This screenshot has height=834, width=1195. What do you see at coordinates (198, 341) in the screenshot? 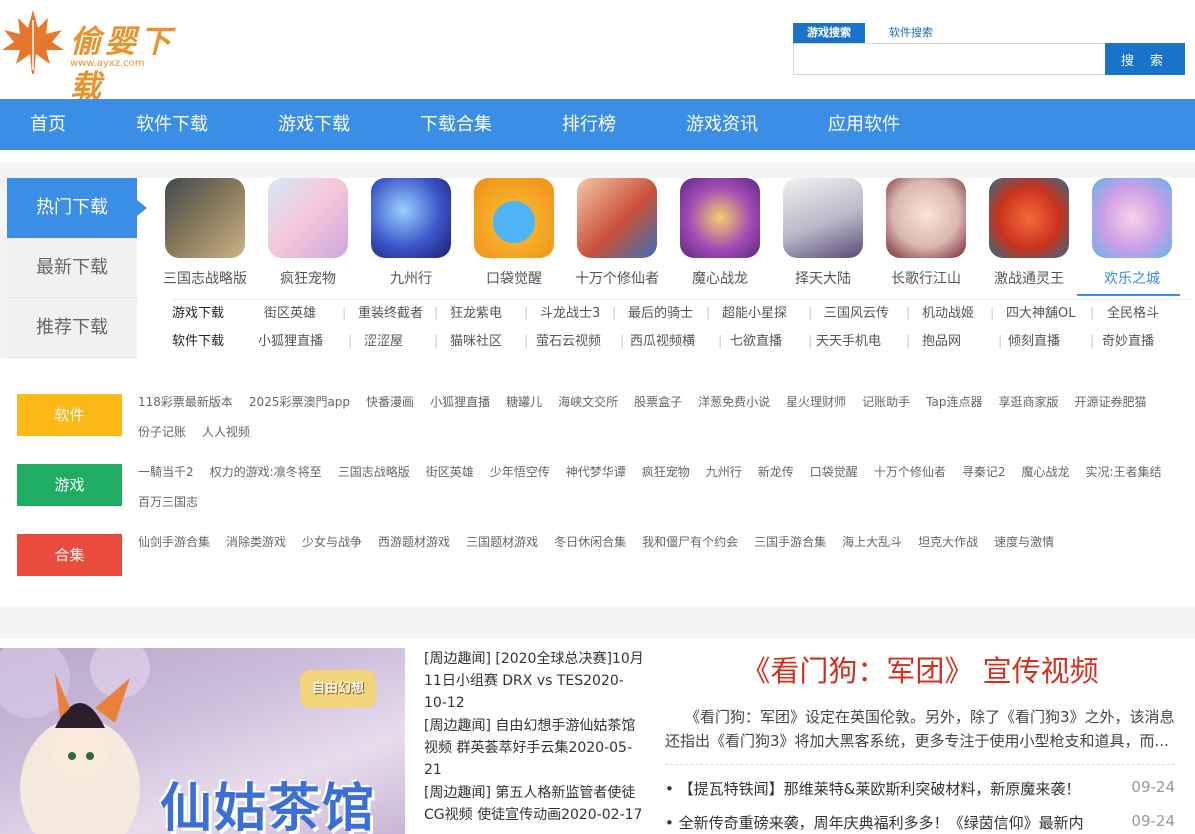
I see `row-label: 软件下载` at bounding box center [198, 341].